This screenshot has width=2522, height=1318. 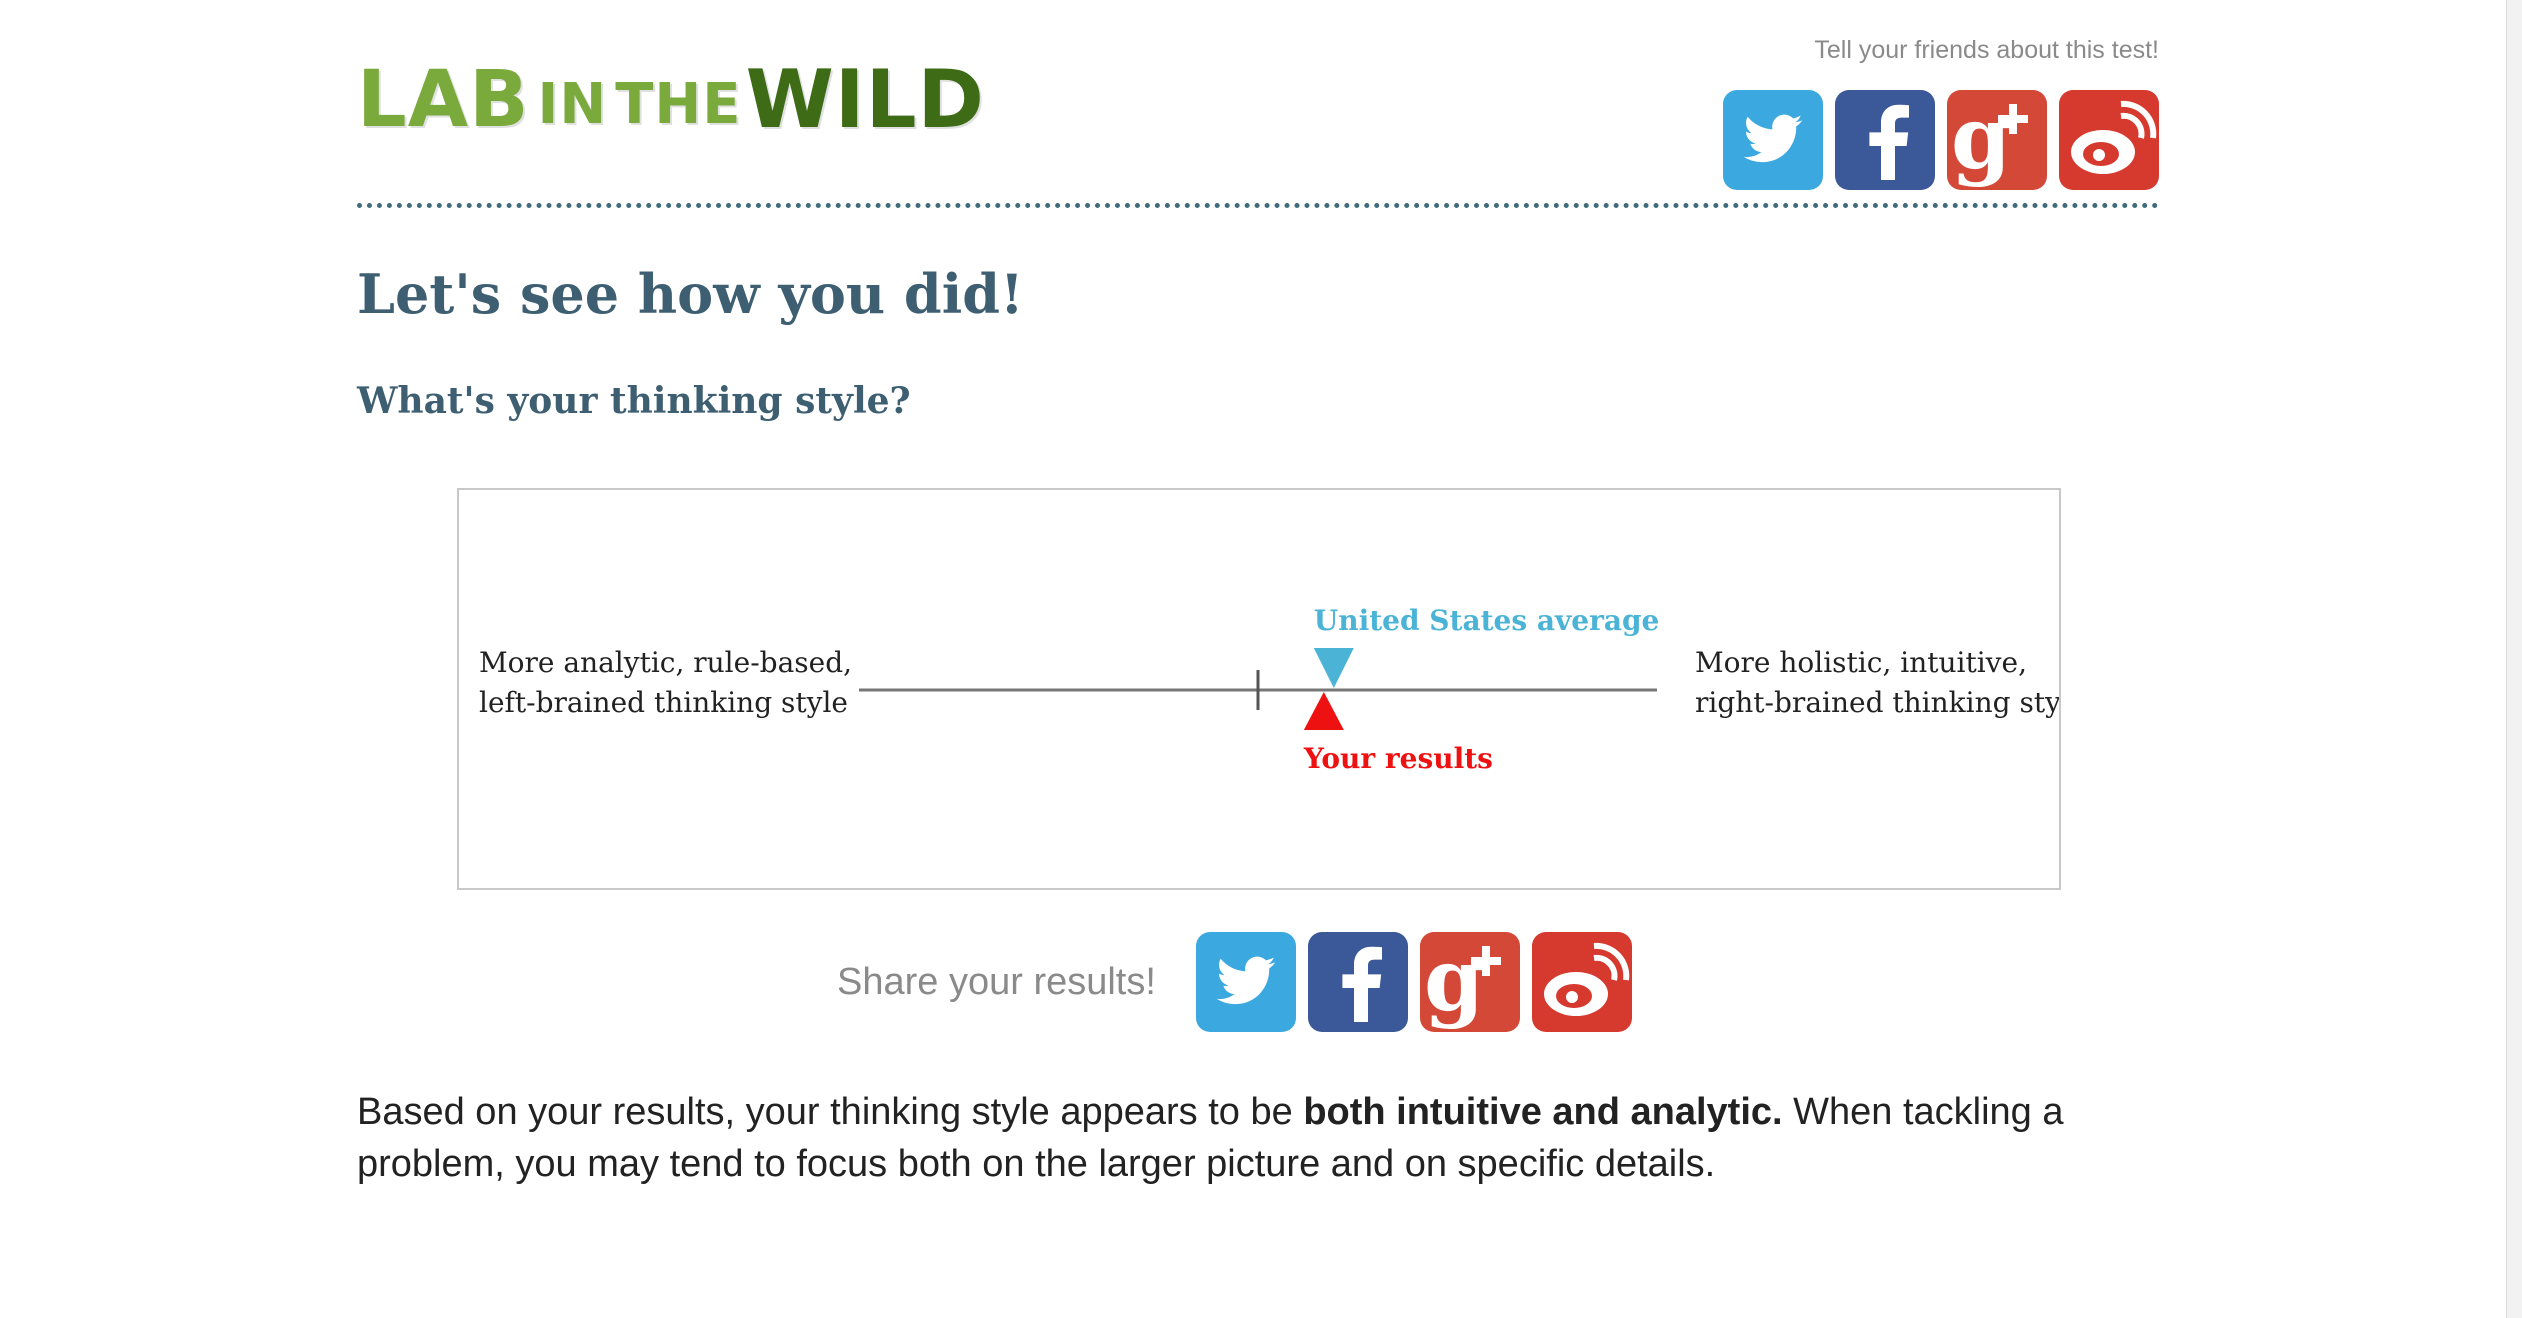 What do you see at coordinates (1413, 982) in the screenshot?
I see `results-share-buttons: g` at bounding box center [1413, 982].